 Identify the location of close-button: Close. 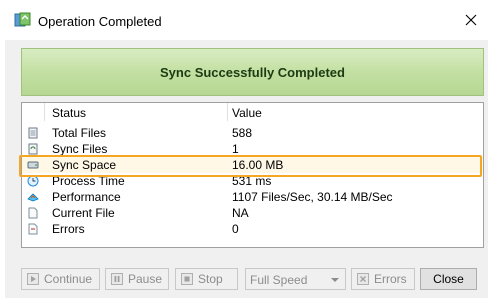
(448, 279).